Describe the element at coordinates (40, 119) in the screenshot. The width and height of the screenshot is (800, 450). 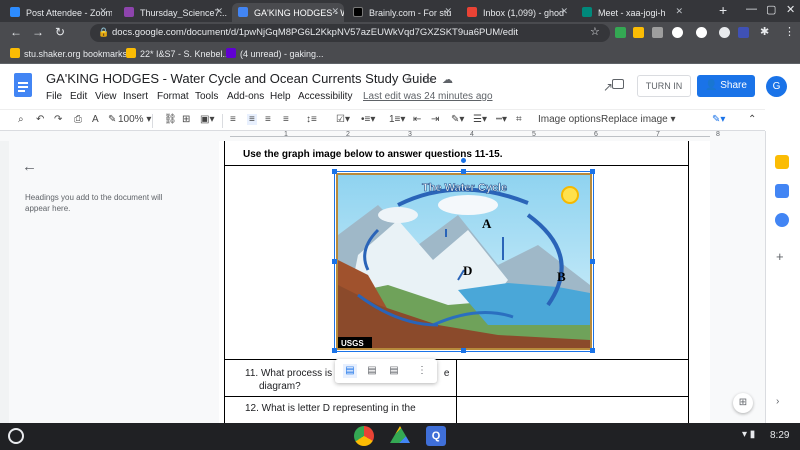
I see `undo-icon: ↶` at that location.